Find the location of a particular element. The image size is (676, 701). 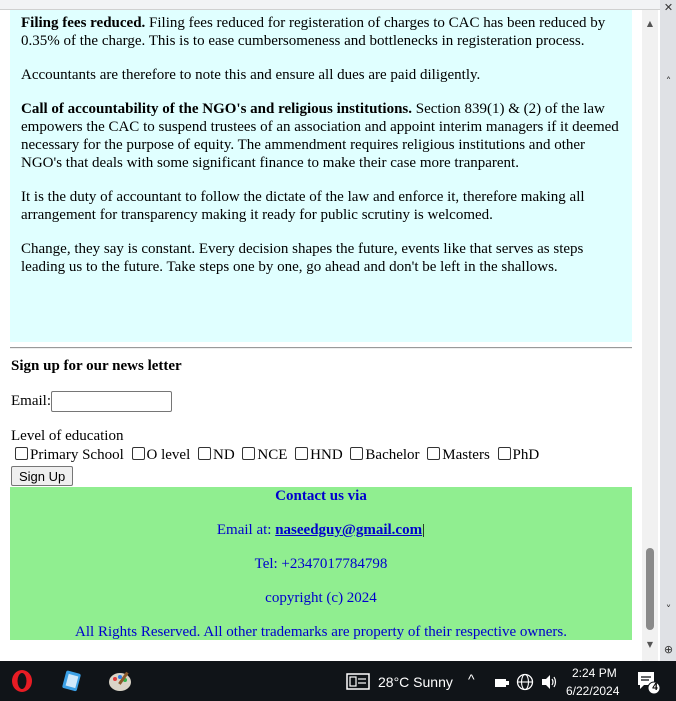

education-option-bachelor: Bachelor is located at coordinates (384, 455).